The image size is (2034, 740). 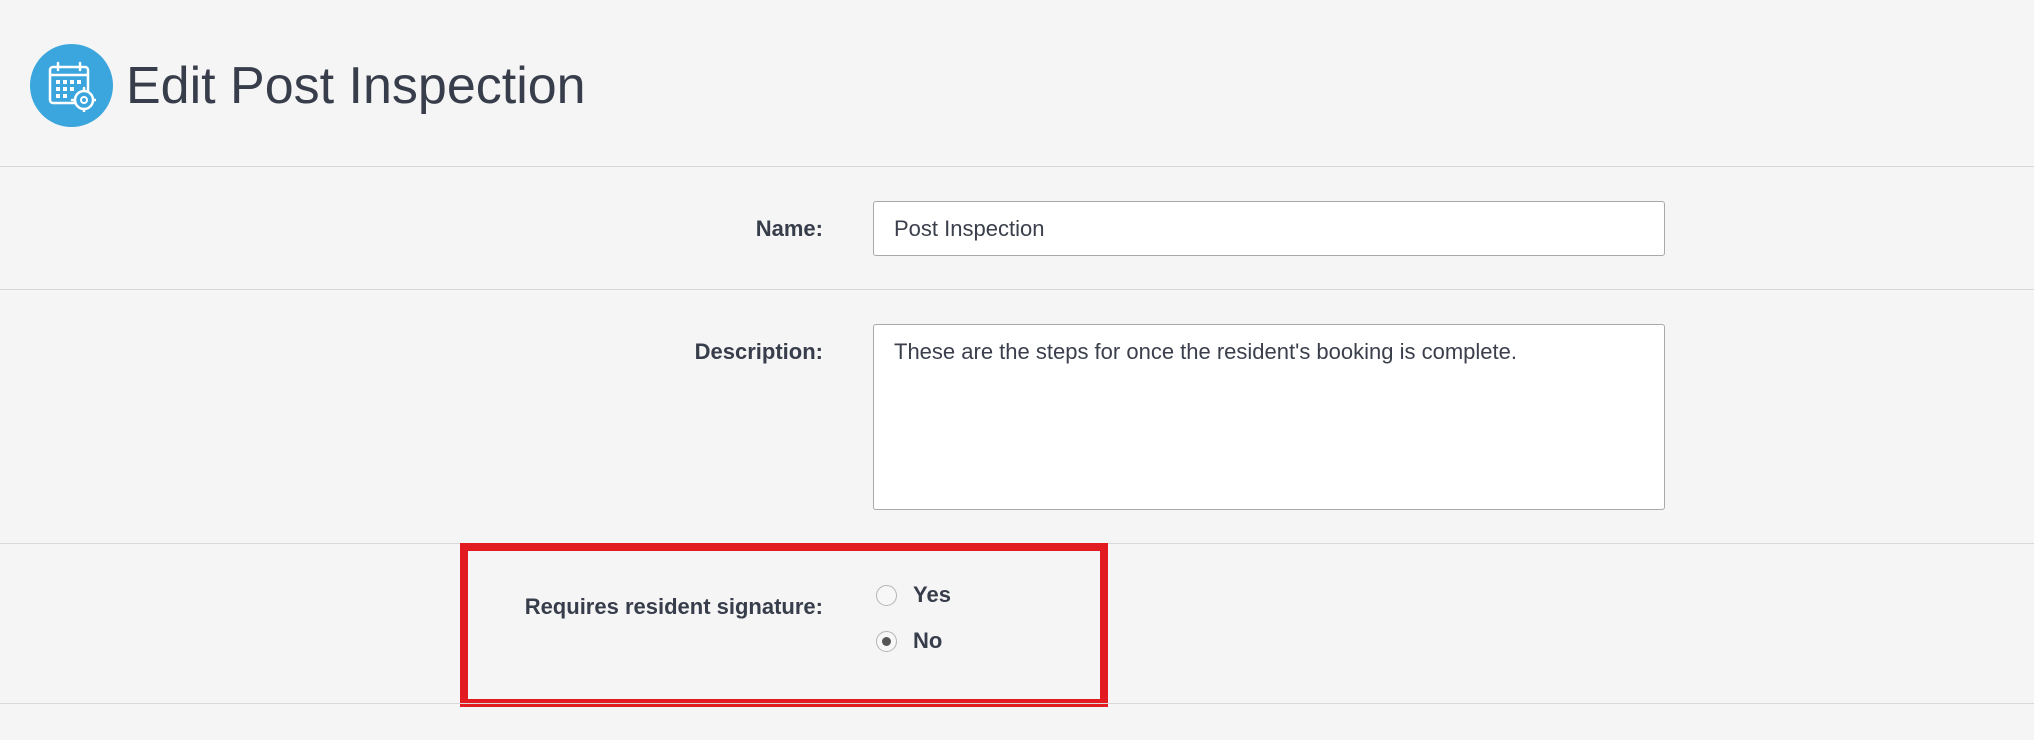 What do you see at coordinates (927, 641) in the screenshot?
I see `radio-no-label: No` at bounding box center [927, 641].